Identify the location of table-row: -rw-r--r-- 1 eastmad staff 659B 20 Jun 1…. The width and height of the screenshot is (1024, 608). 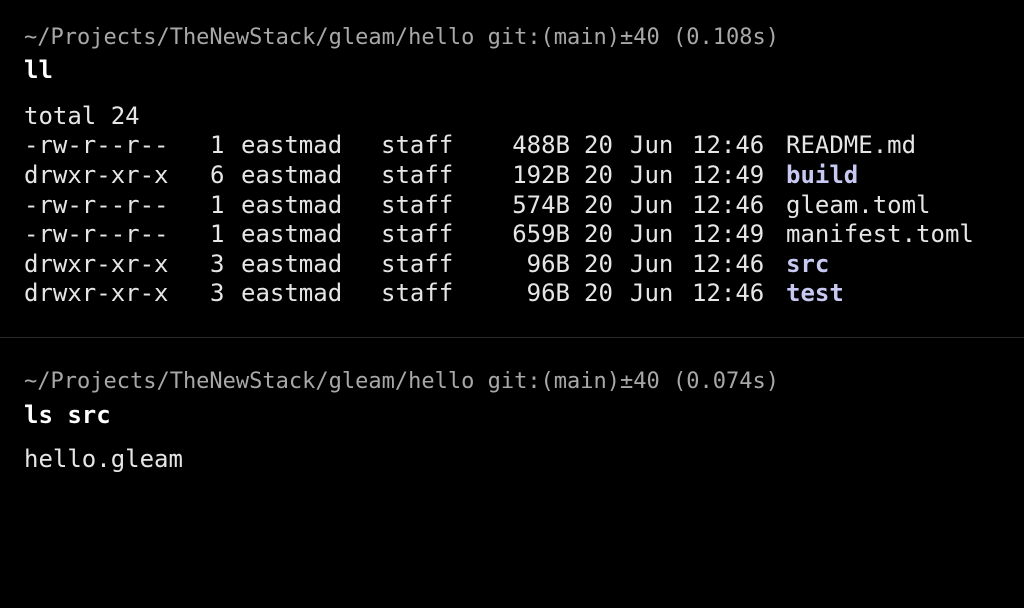
(499, 234).